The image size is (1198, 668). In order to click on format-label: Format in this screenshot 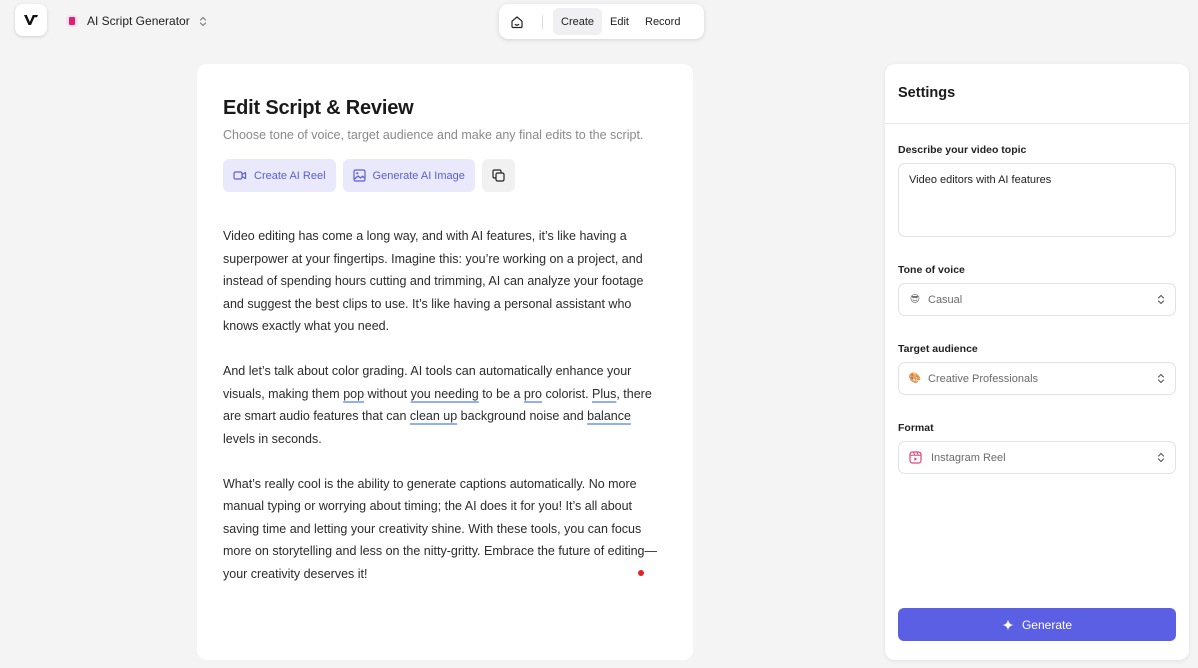, I will do `click(916, 428)`.